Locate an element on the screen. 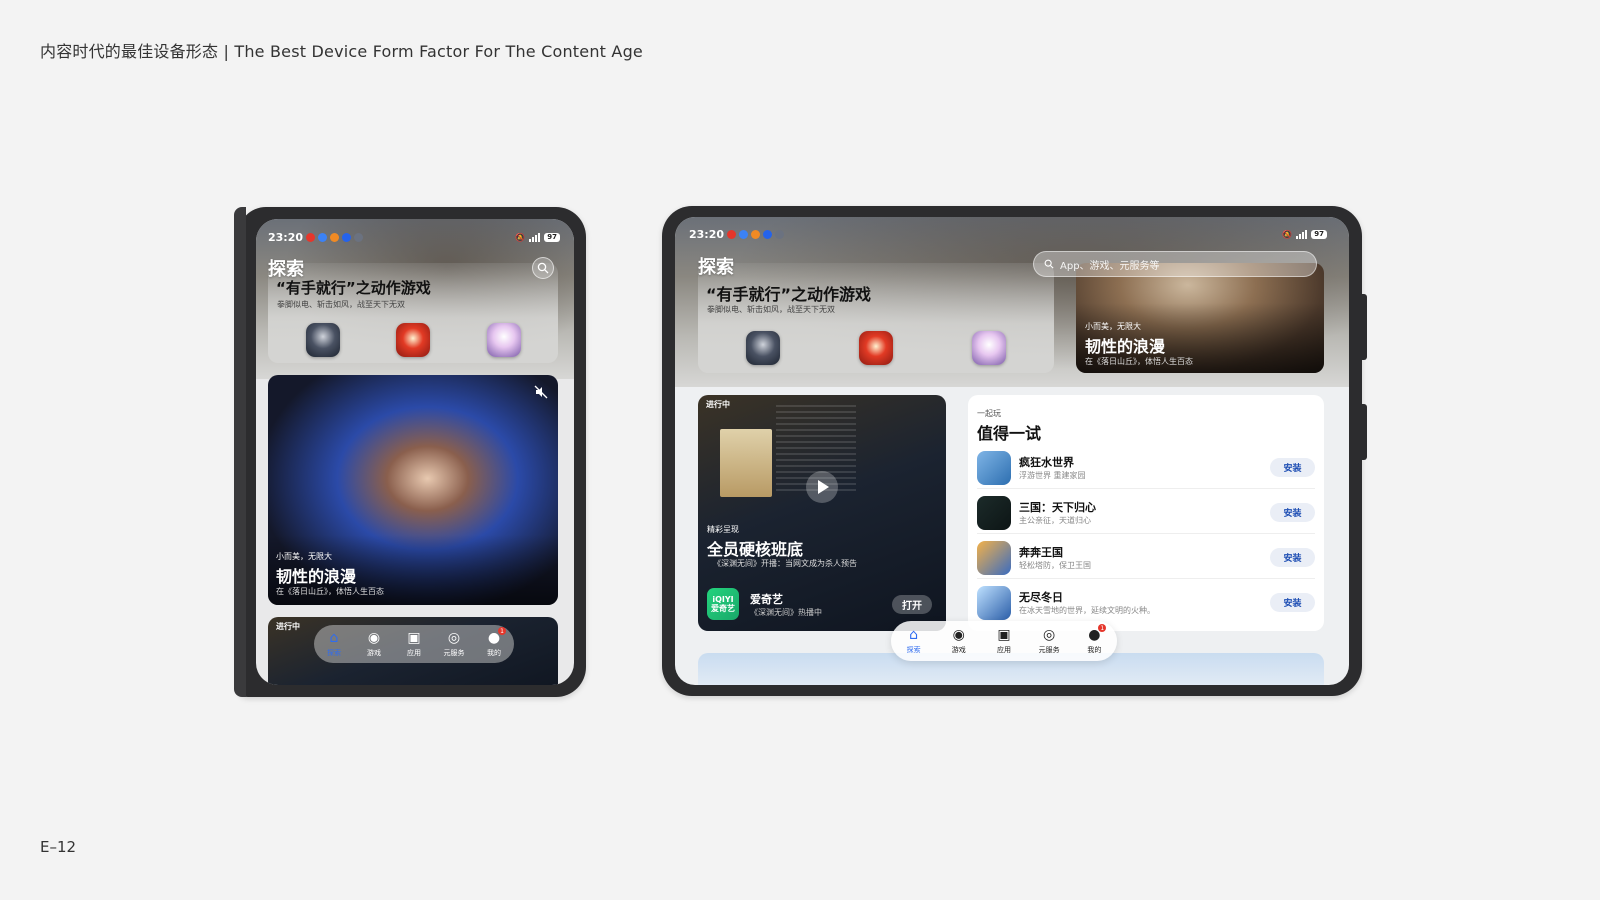 The height and width of the screenshot is (900, 1600). ongoing-kicker: 精彩呈现 is located at coordinates (723, 529).